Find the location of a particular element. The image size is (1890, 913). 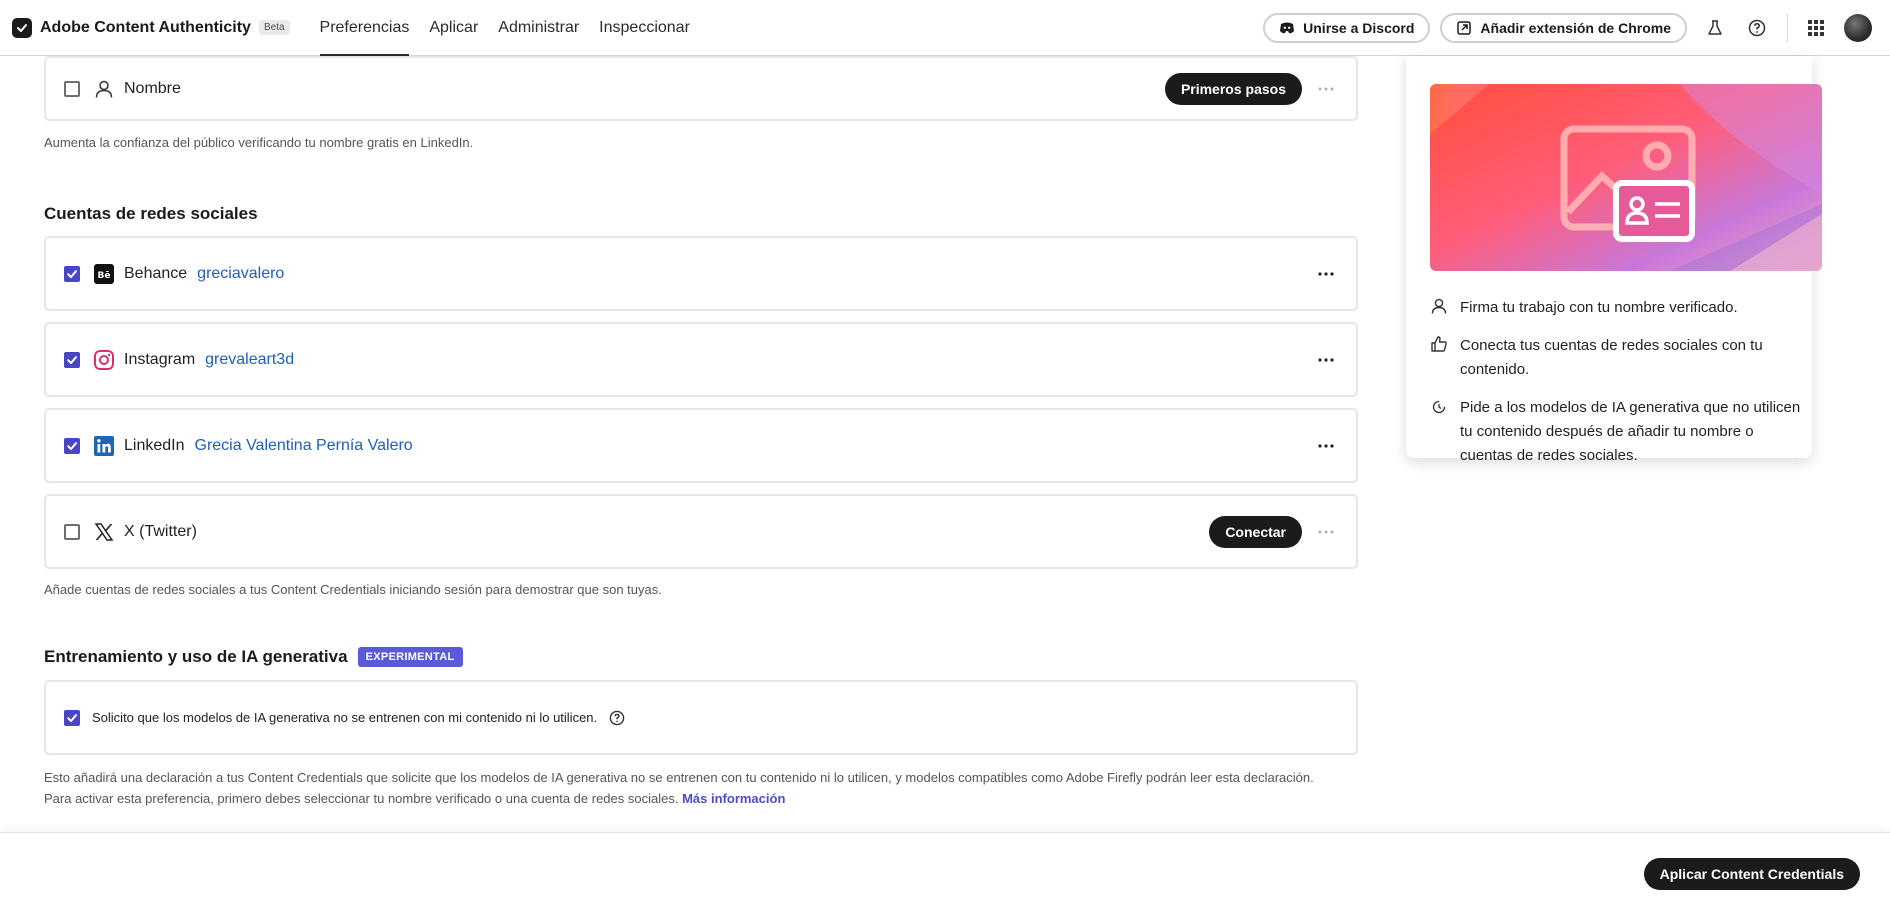

join-discord-button: Unirse a Discord is located at coordinates (1347, 28).